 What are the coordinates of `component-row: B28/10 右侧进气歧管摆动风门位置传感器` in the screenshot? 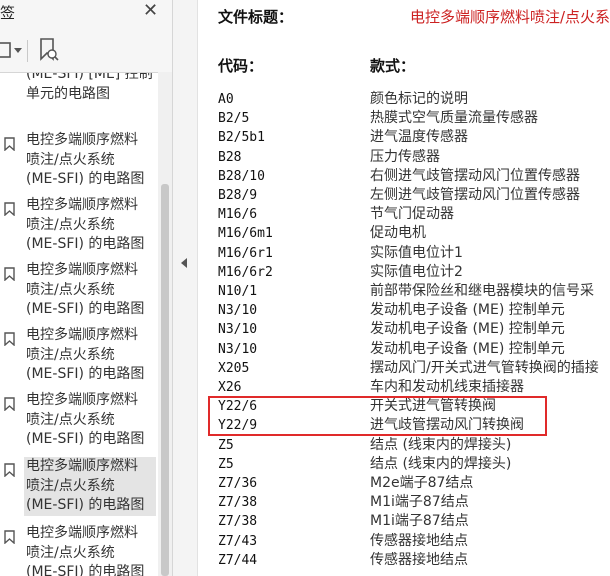 It's located at (404, 176).